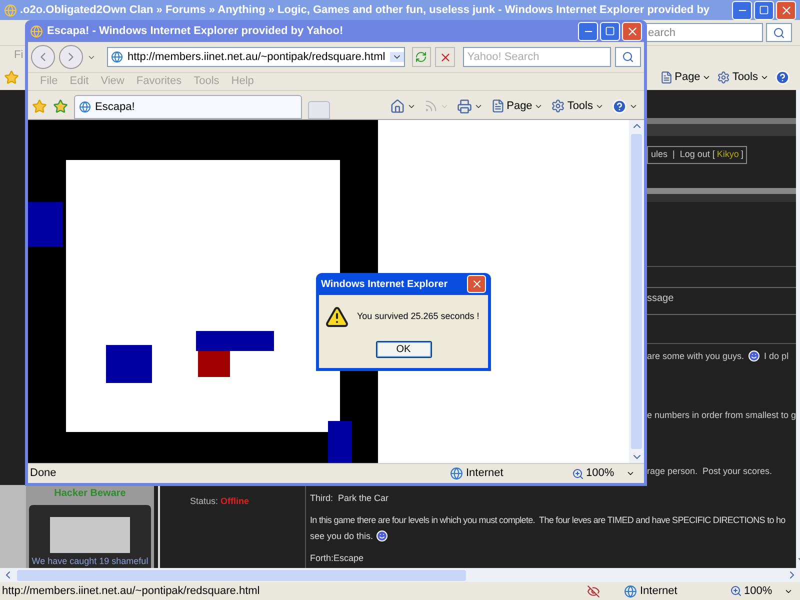 The width and height of the screenshot is (800, 600). I want to click on tab: Escapa!, so click(188, 107).